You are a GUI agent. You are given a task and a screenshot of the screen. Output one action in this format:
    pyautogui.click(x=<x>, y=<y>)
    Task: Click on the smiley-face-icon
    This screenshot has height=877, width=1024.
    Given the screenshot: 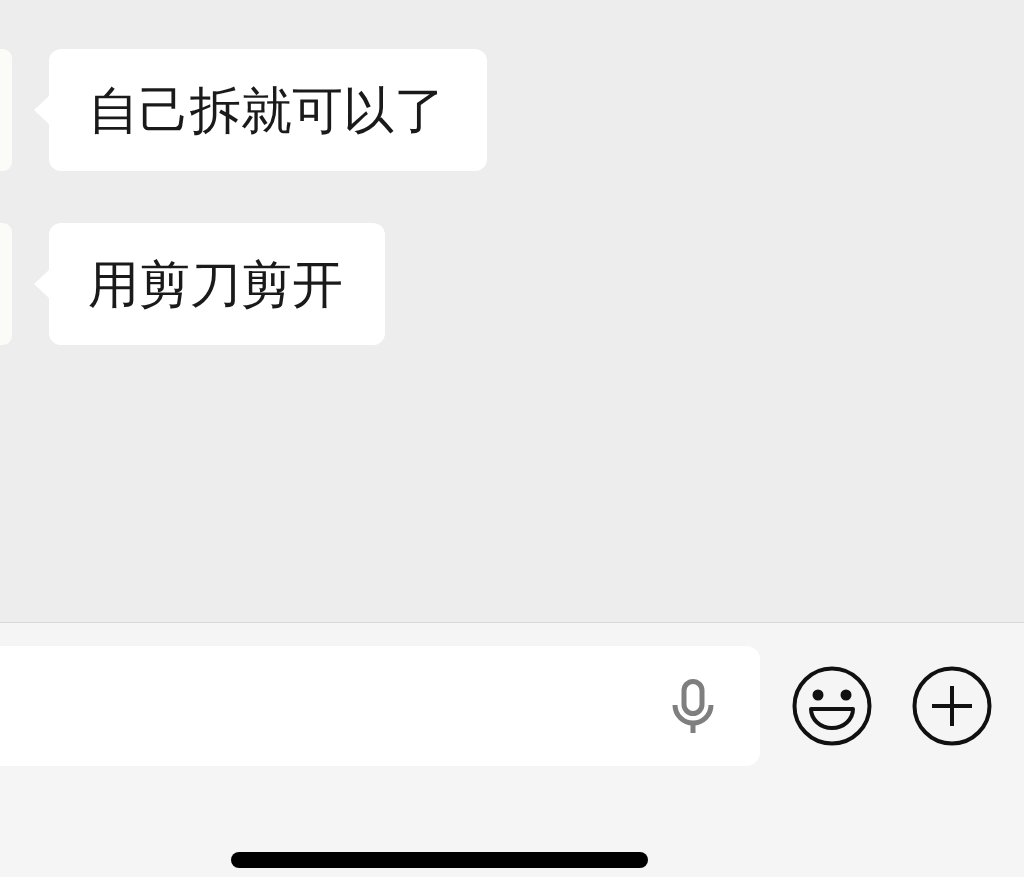 What is the action you would take?
    pyautogui.click(x=832, y=706)
    